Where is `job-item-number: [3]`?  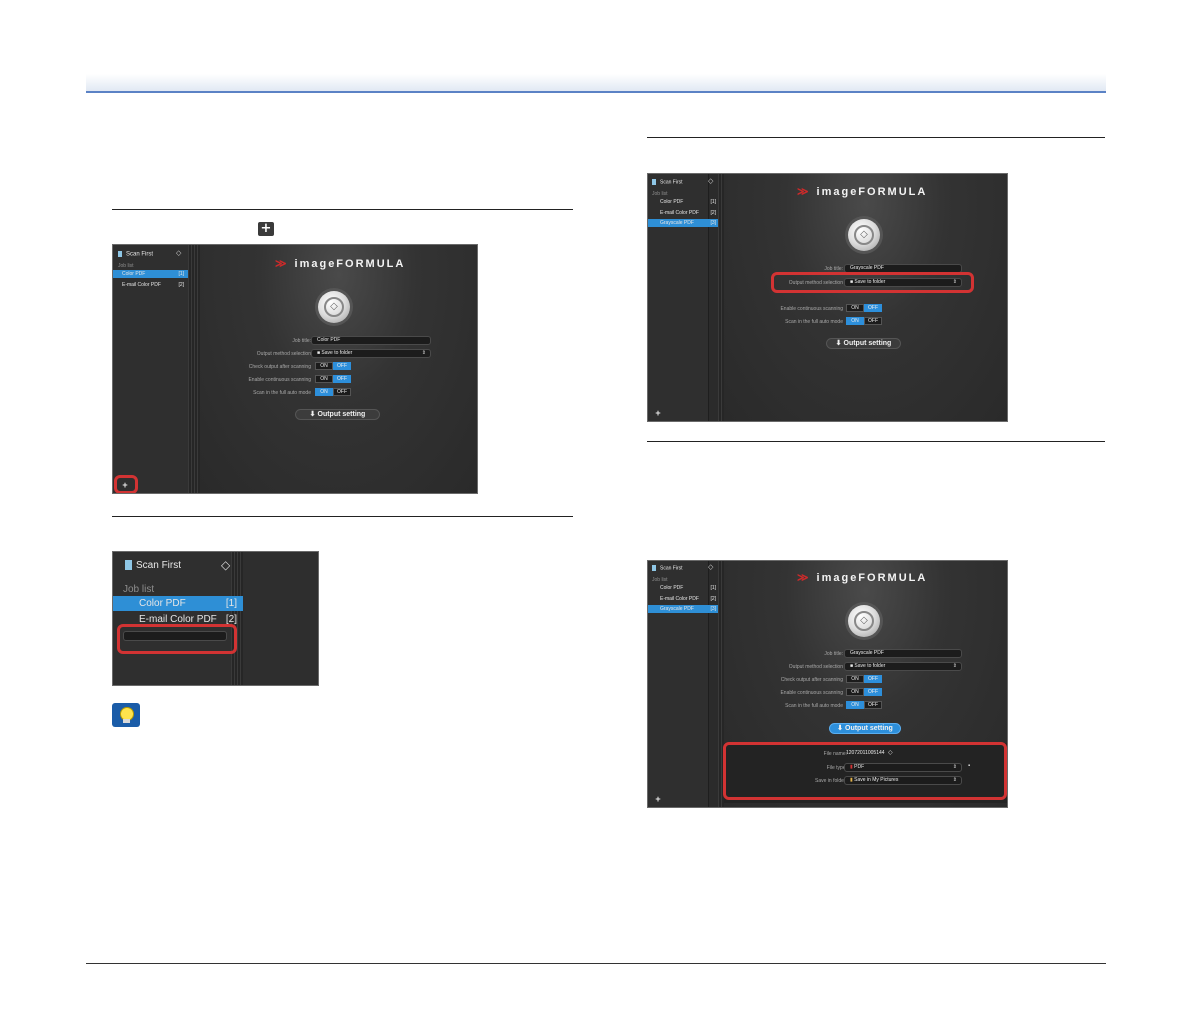 job-item-number: [3] is located at coordinates (713, 609).